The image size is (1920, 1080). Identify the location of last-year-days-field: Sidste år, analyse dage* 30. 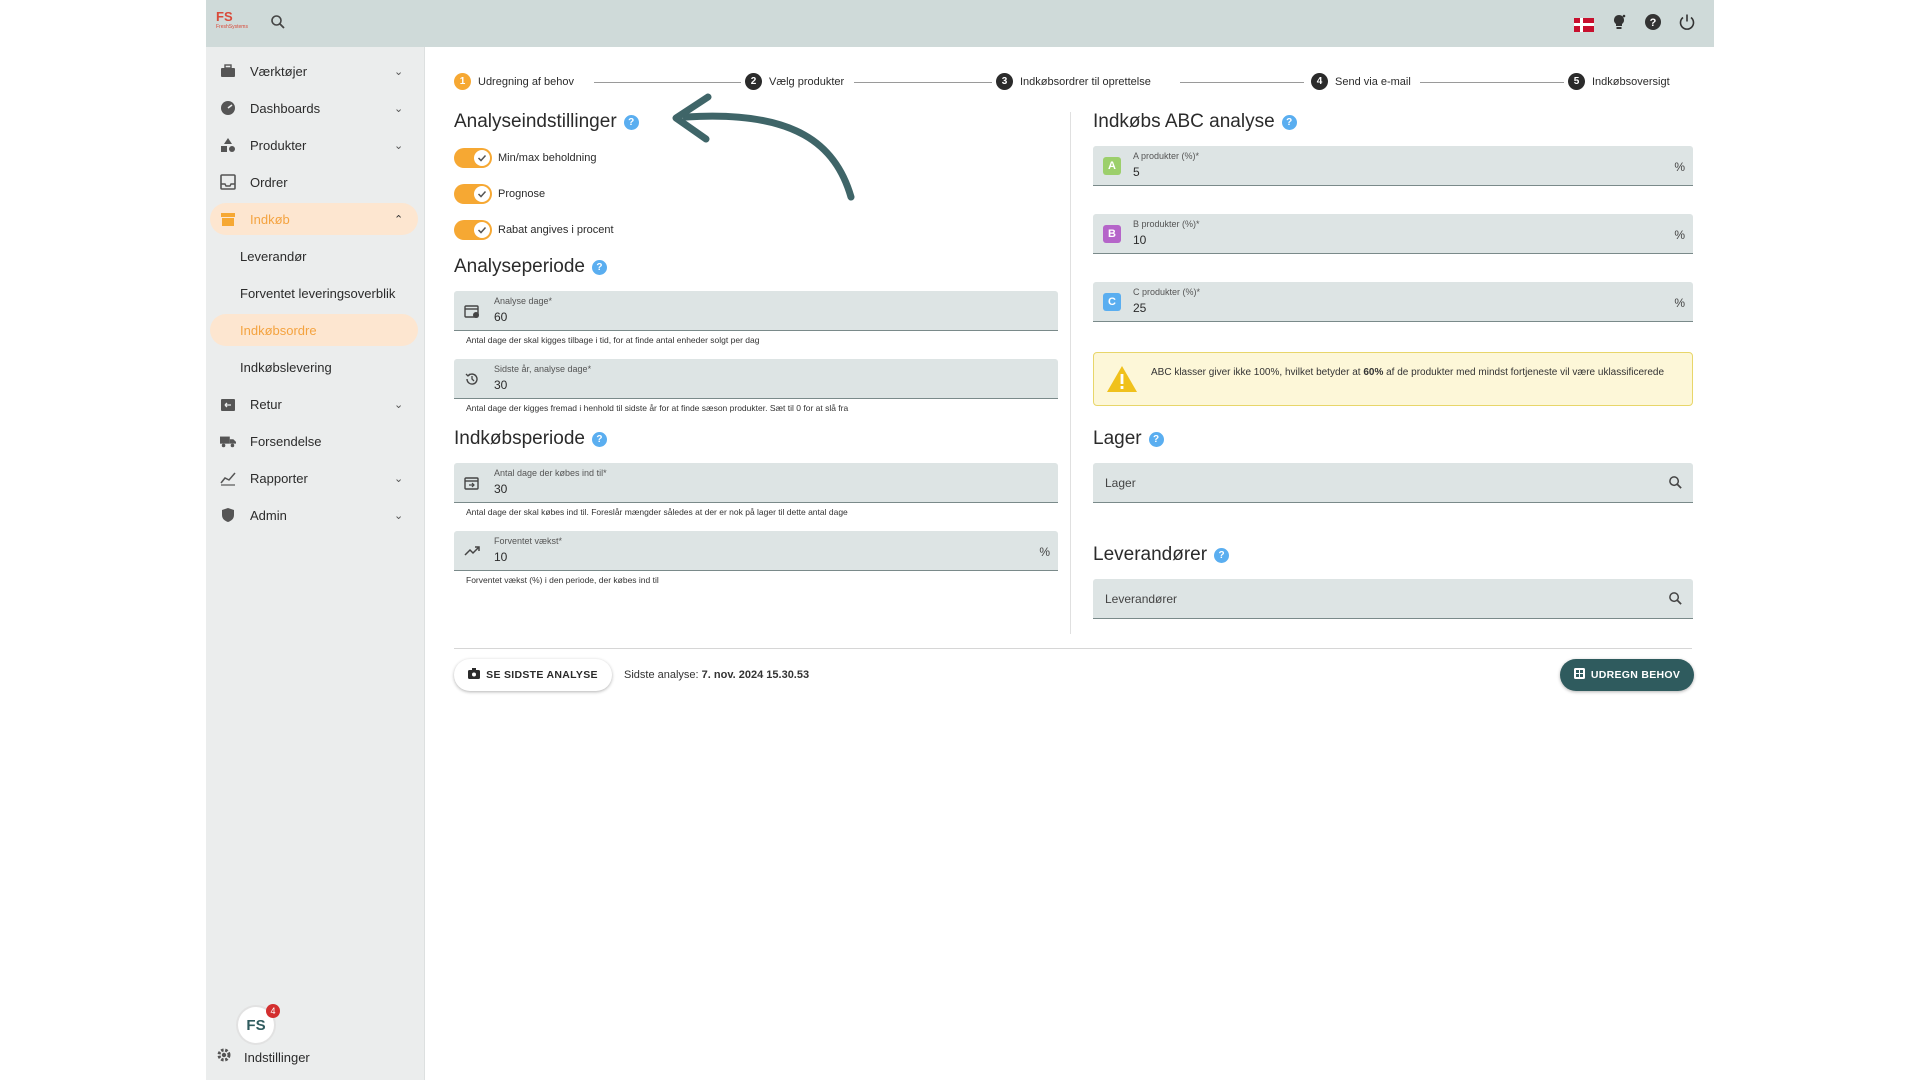
(756, 379).